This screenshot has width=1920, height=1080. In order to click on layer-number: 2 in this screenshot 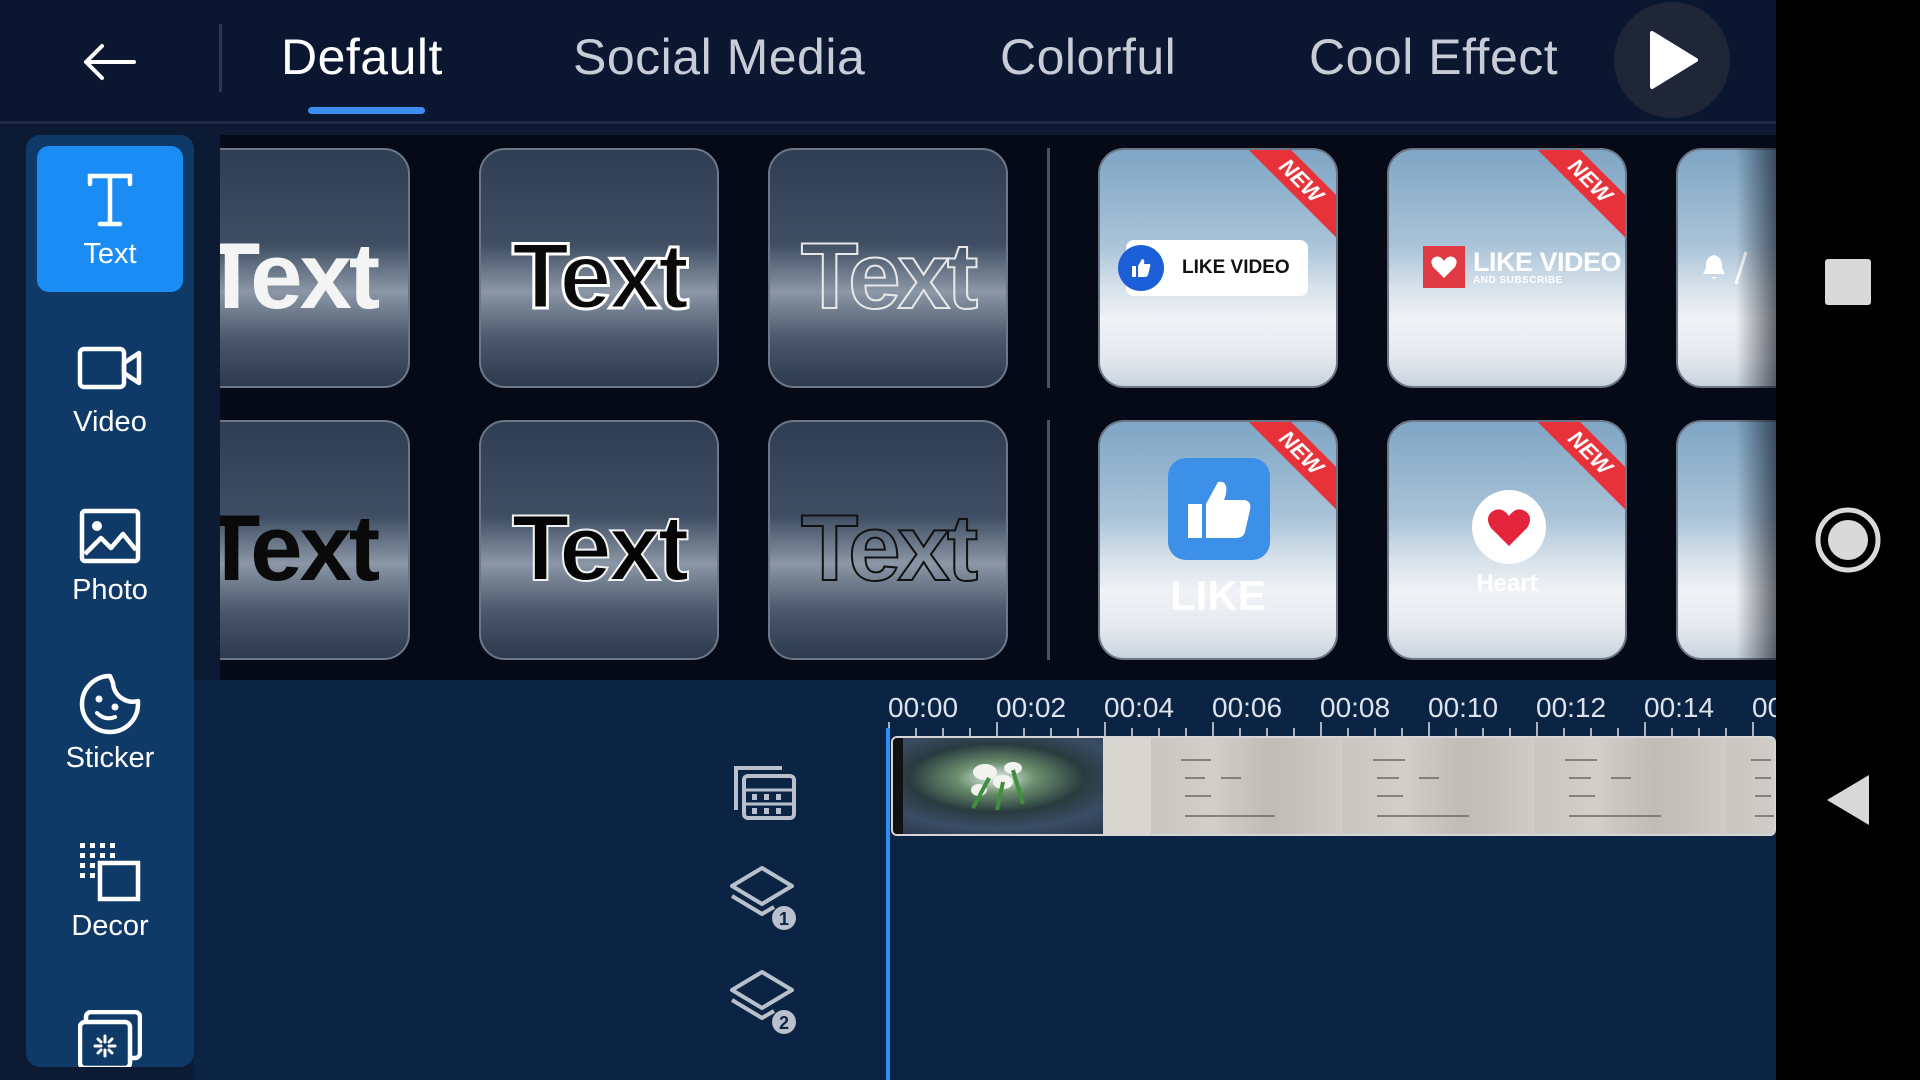, I will do `click(784, 1023)`.